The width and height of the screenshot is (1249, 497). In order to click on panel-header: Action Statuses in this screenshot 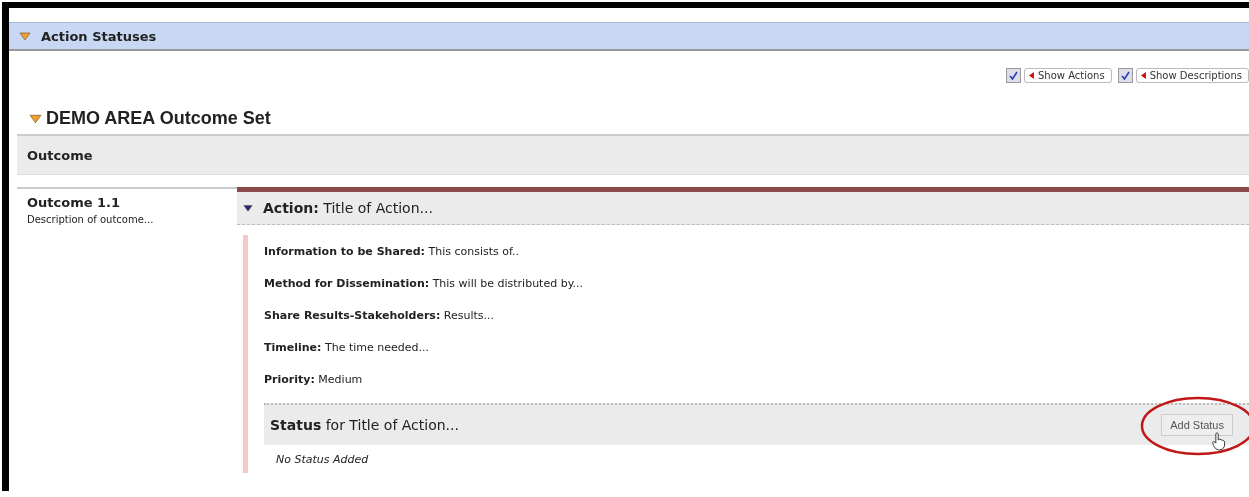, I will do `click(629, 36)`.